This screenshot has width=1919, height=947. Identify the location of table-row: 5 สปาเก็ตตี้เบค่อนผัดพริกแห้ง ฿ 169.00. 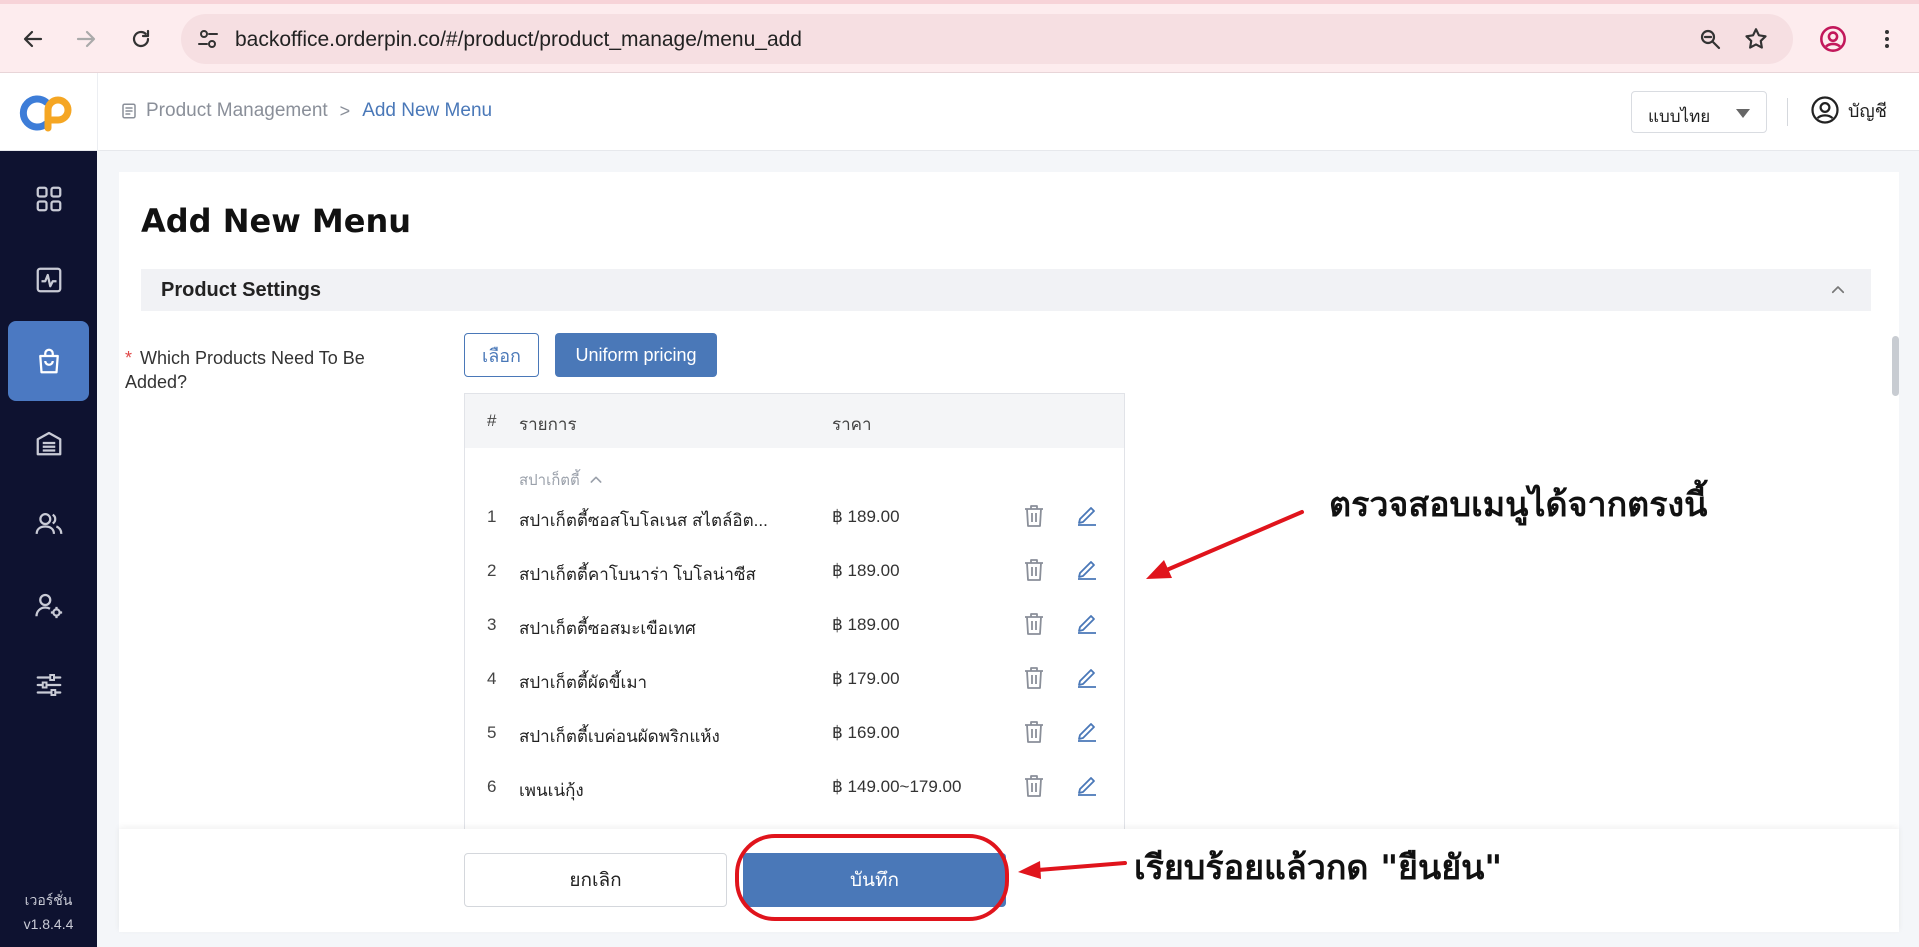
(794, 732).